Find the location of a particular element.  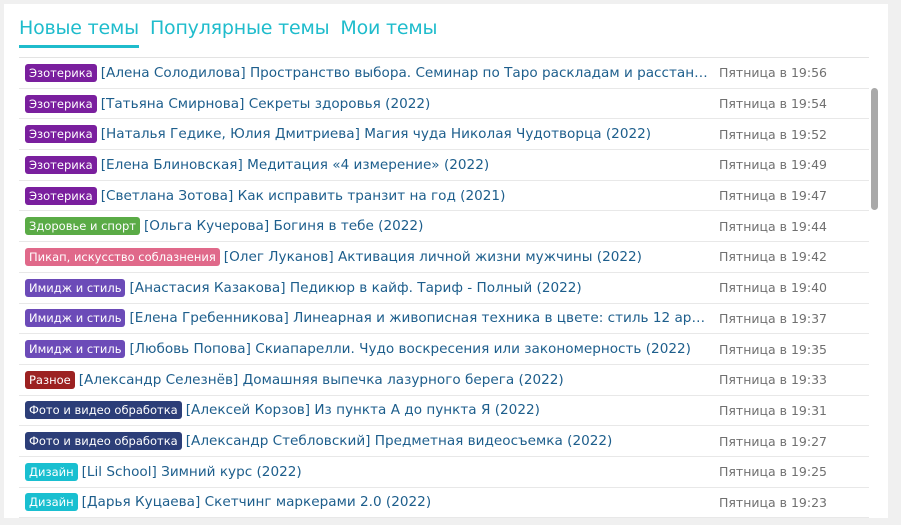

topic-timestamp: Пятница в 19:47 is located at coordinates (773, 196).